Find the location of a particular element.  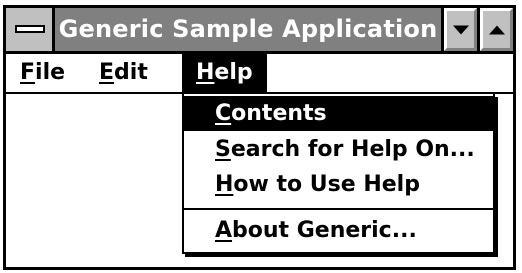

menu-edit-accelerator: E is located at coordinates (107, 72).